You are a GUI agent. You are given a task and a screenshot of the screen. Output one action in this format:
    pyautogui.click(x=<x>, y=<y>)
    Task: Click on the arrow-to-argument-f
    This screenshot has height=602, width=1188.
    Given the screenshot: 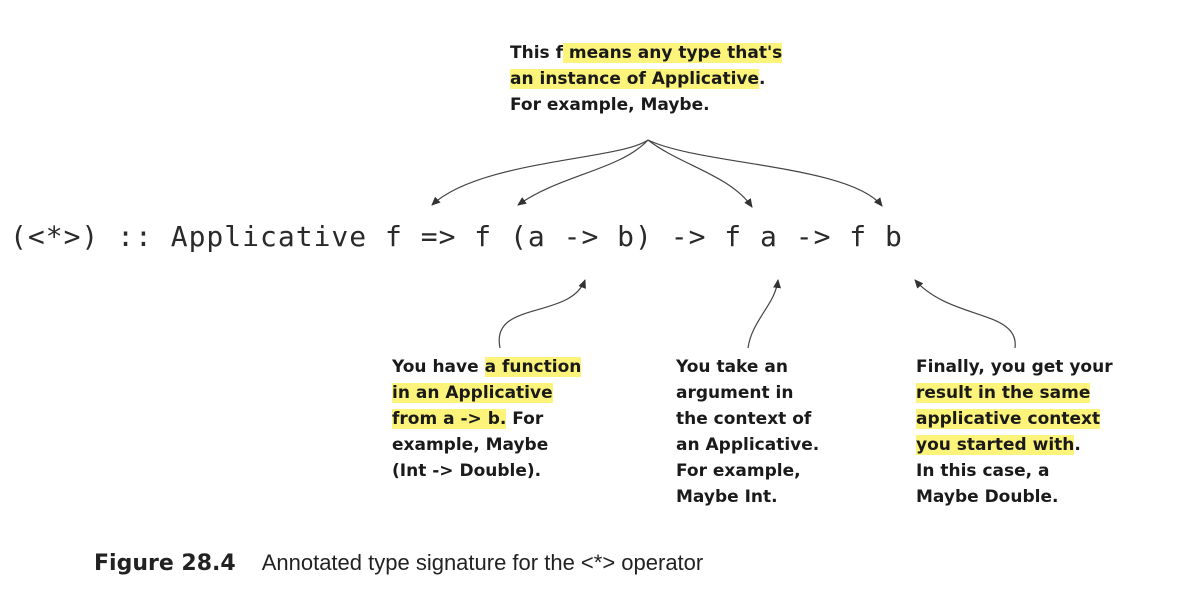 What is the action you would take?
    pyautogui.click(x=700, y=173)
    